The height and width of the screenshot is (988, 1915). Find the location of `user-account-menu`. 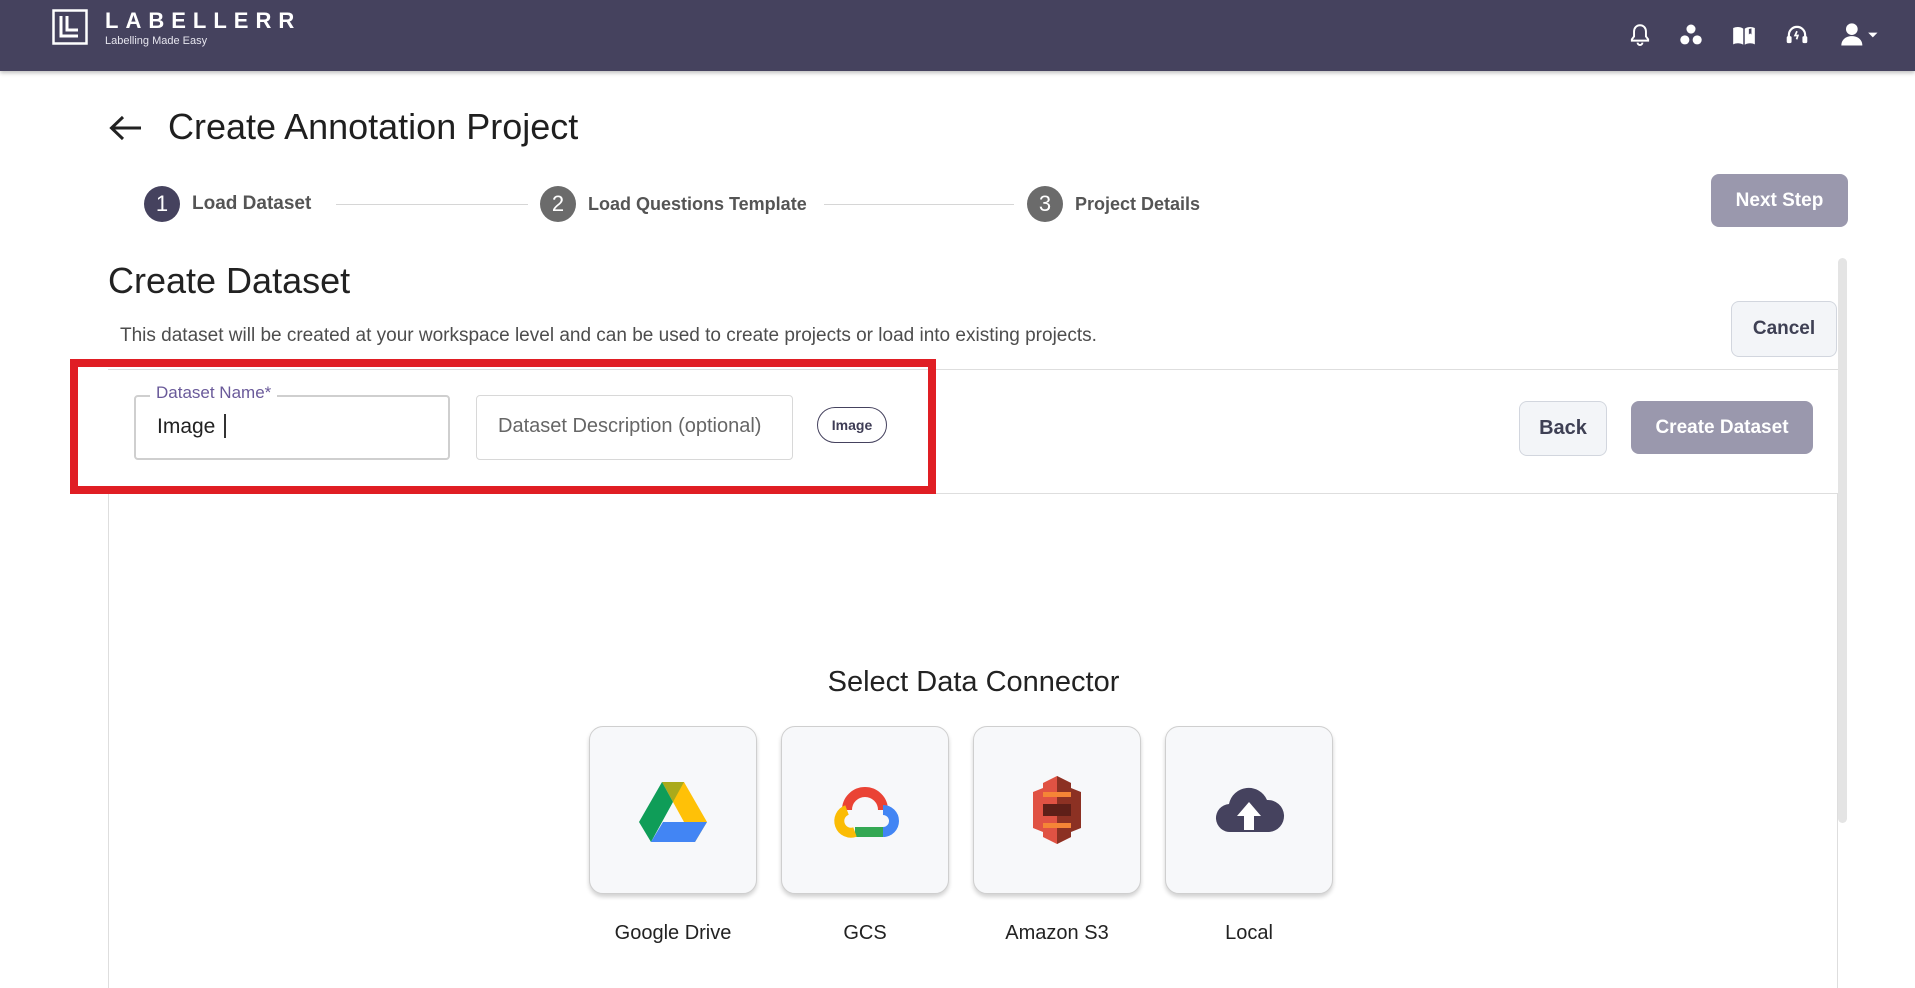

user-account-menu is located at coordinates (1860, 35).